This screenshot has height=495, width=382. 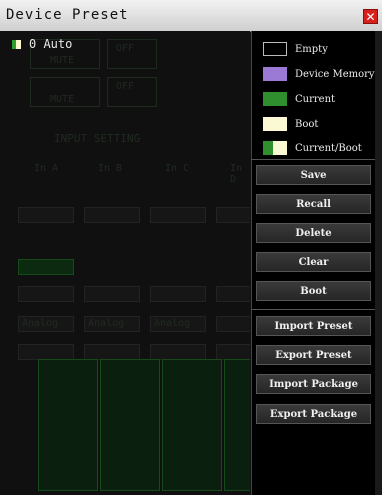 I want to click on delete-button: Delete, so click(x=313, y=233).